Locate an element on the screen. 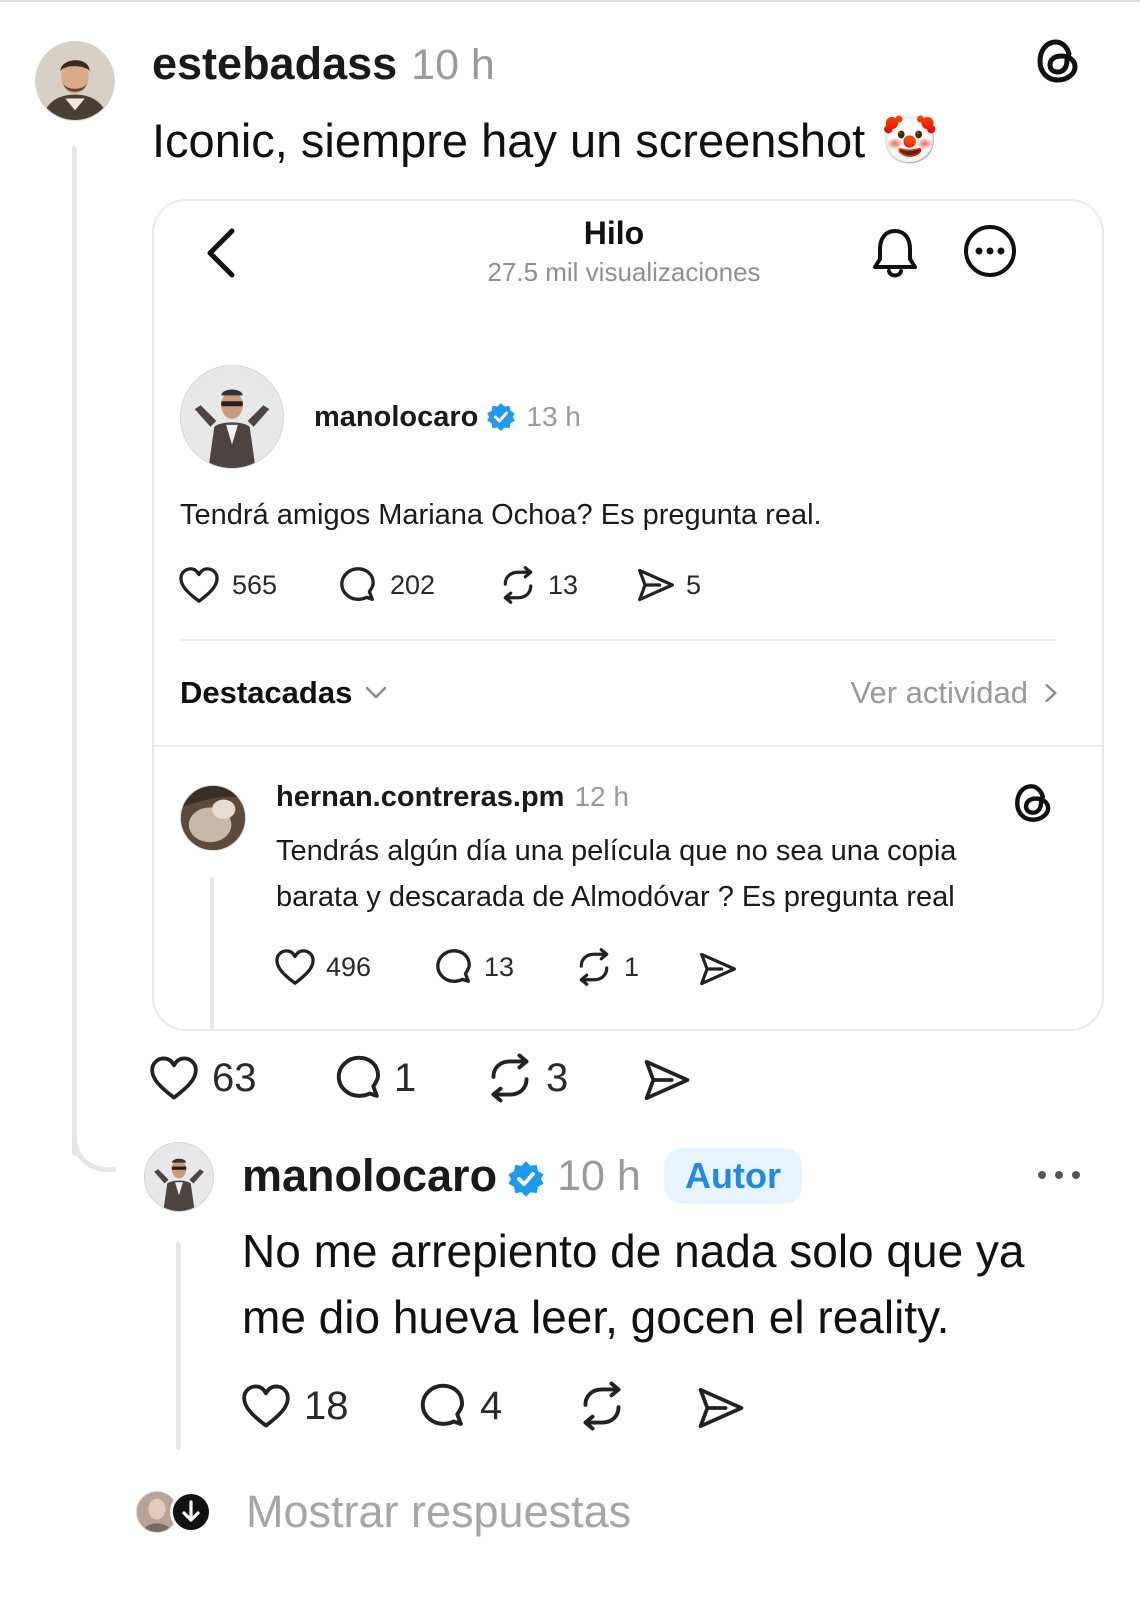  thread-line-card is located at coordinates (212, 953).